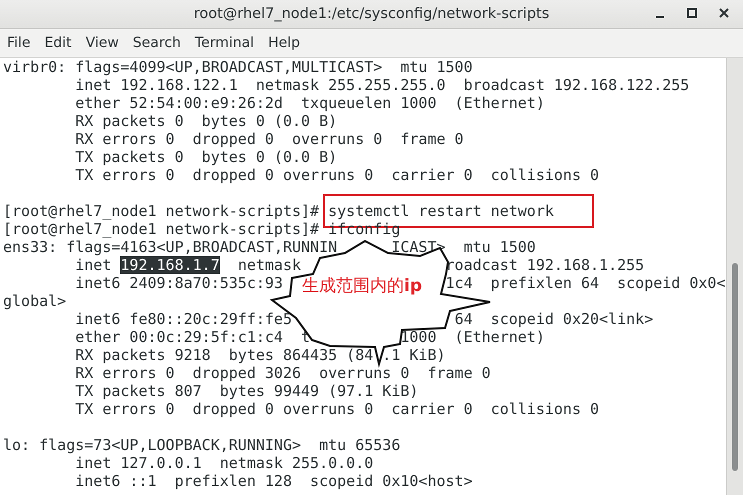 The image size is (743, 495). I want to click on terminal-text: [root@rhel7_node1 network-scripts]#, so click(161, 211).